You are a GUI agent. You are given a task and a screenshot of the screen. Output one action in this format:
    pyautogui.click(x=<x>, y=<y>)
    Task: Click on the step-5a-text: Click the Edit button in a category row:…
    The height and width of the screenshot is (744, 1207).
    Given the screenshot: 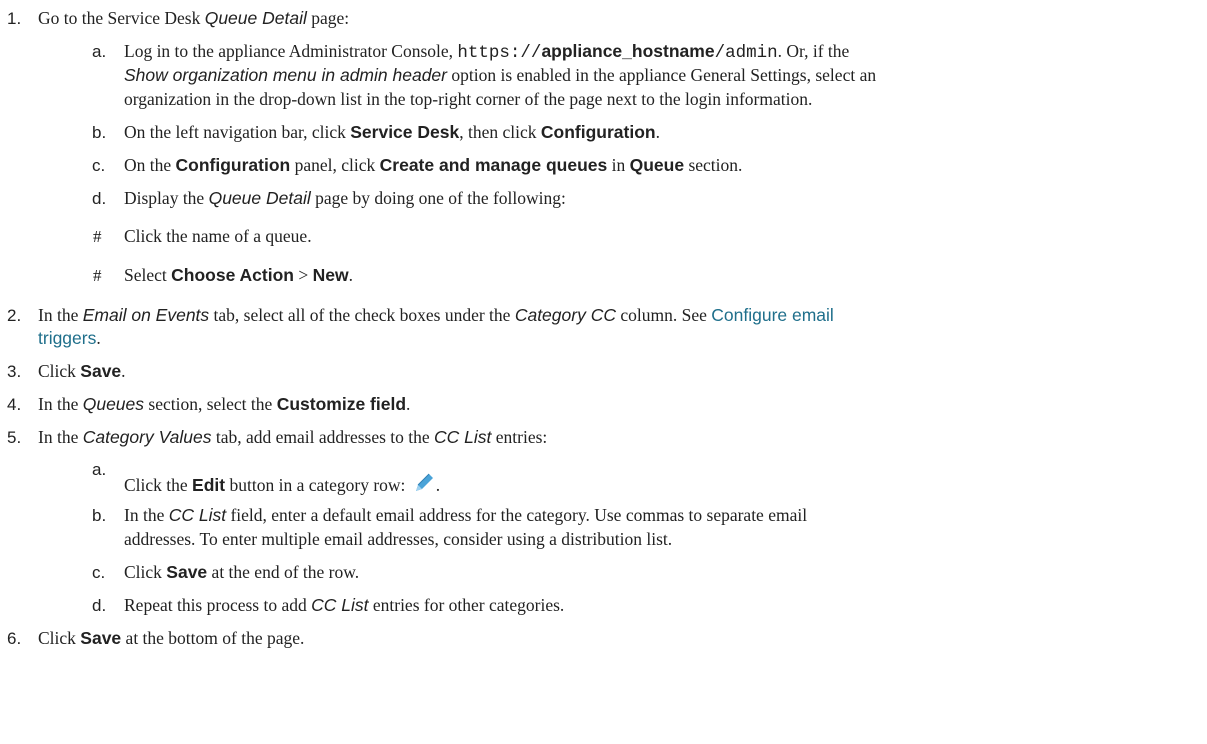 What is the action you would take?
    pyautogui.click(x=282, y=484)
    